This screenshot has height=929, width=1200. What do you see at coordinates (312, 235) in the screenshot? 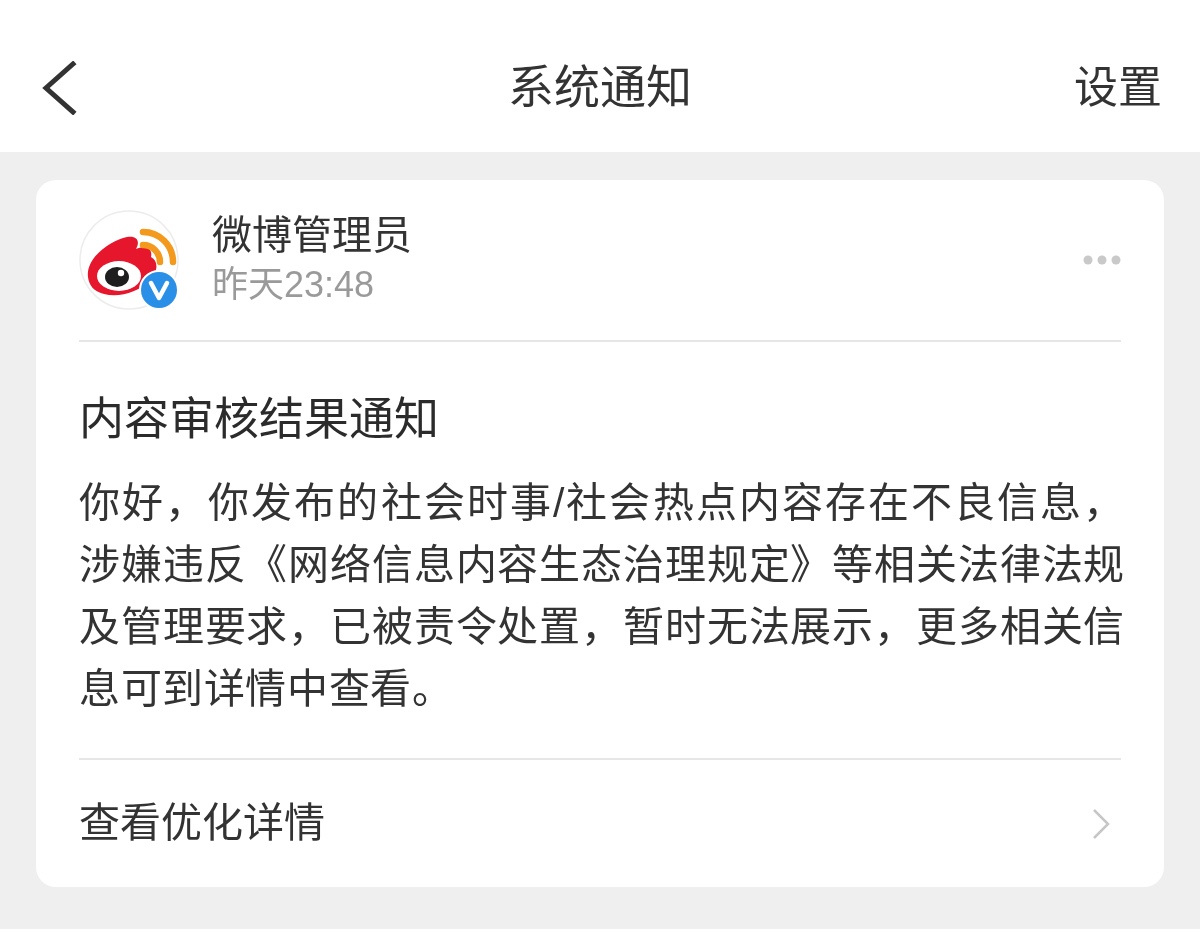
I see `sender-name: 微博管理员` at bounding box center [312, 235].